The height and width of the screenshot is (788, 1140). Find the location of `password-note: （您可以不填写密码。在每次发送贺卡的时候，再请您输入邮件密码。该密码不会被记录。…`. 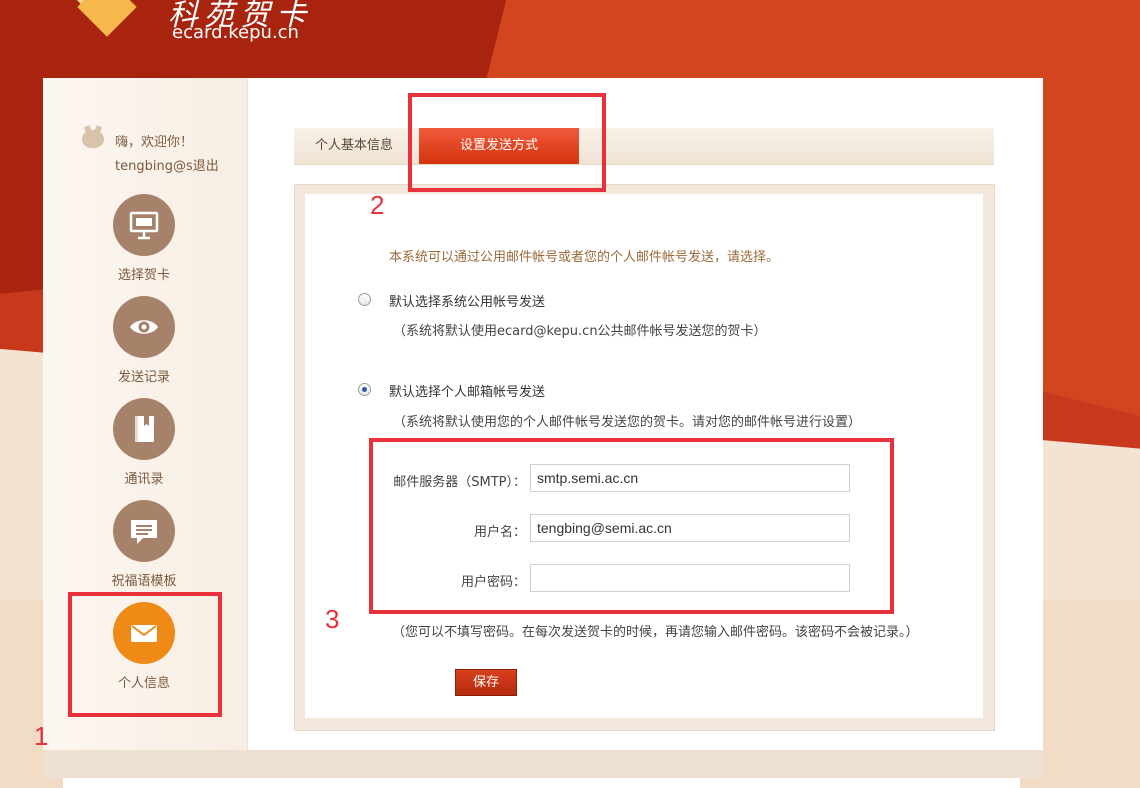

password-note: （您可以不填写密码。在每次发送贺卡的时候，再请您输入邮件密码。该密码不会被记录。… is located at coordinates (655, 632).